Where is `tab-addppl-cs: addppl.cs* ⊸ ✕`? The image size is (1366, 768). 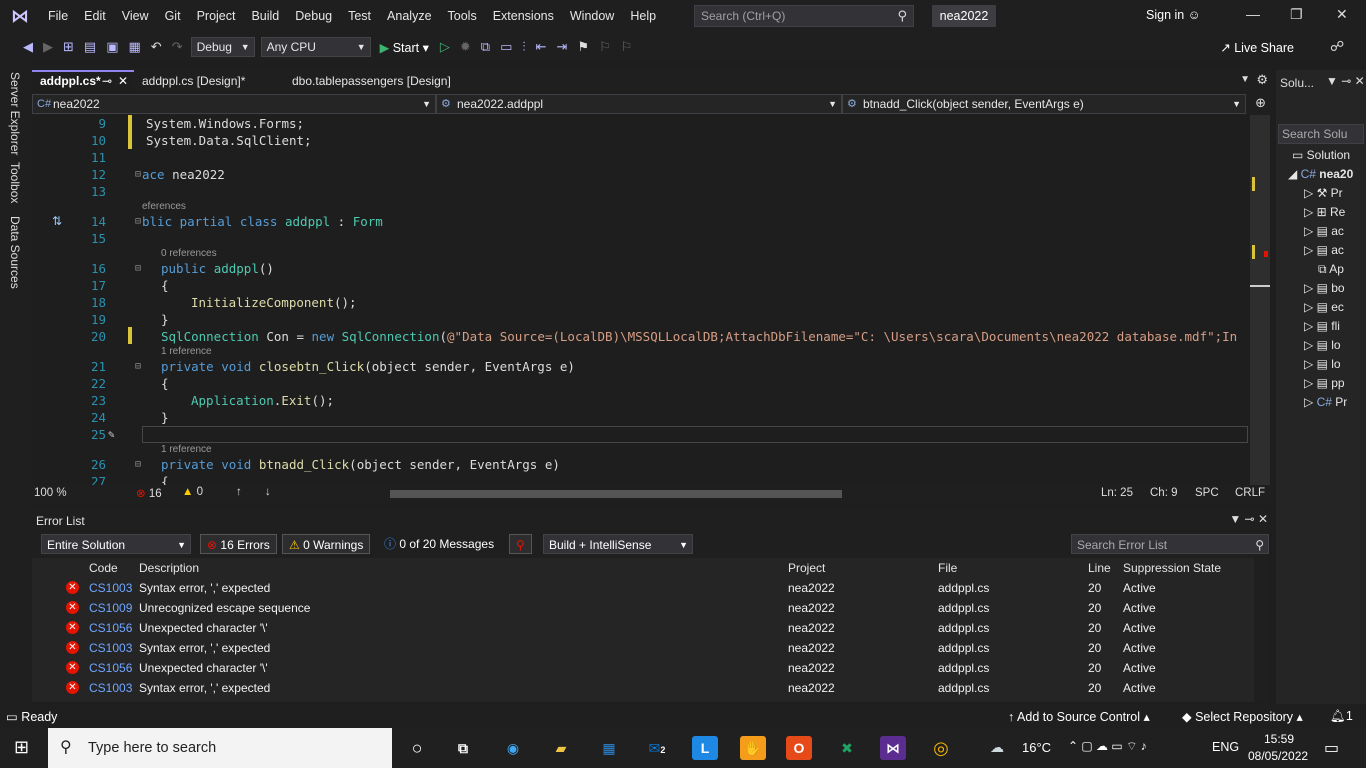
tab-addppl-cs: addppl.cs* ⊸ ✕ is located at coordinates (83, 81).